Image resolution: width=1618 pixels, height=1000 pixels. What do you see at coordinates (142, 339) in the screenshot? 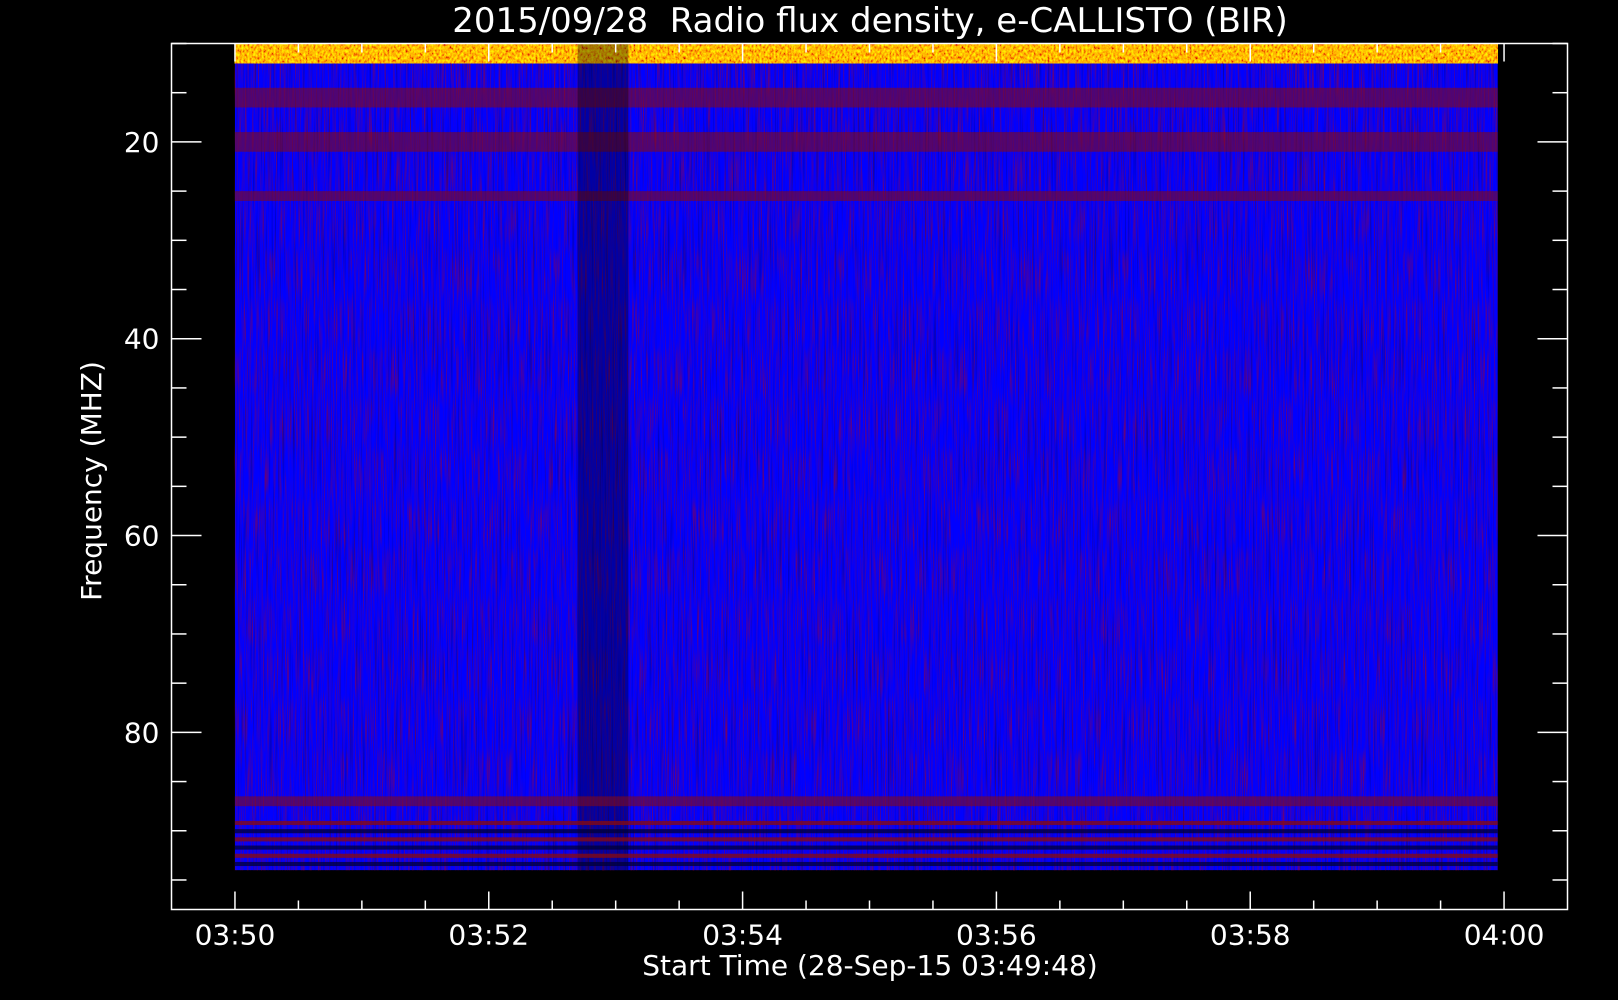
I see `y-tick-label: 40` at bounding box center [142, 339].